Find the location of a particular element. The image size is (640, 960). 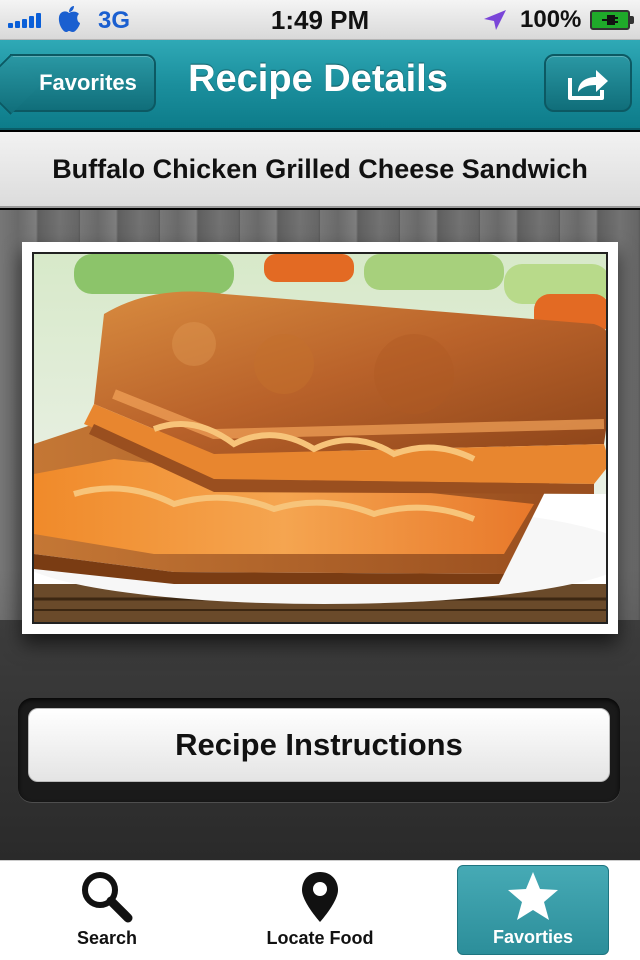

back-button-label: Favorites is located at coordinates (88, 82).